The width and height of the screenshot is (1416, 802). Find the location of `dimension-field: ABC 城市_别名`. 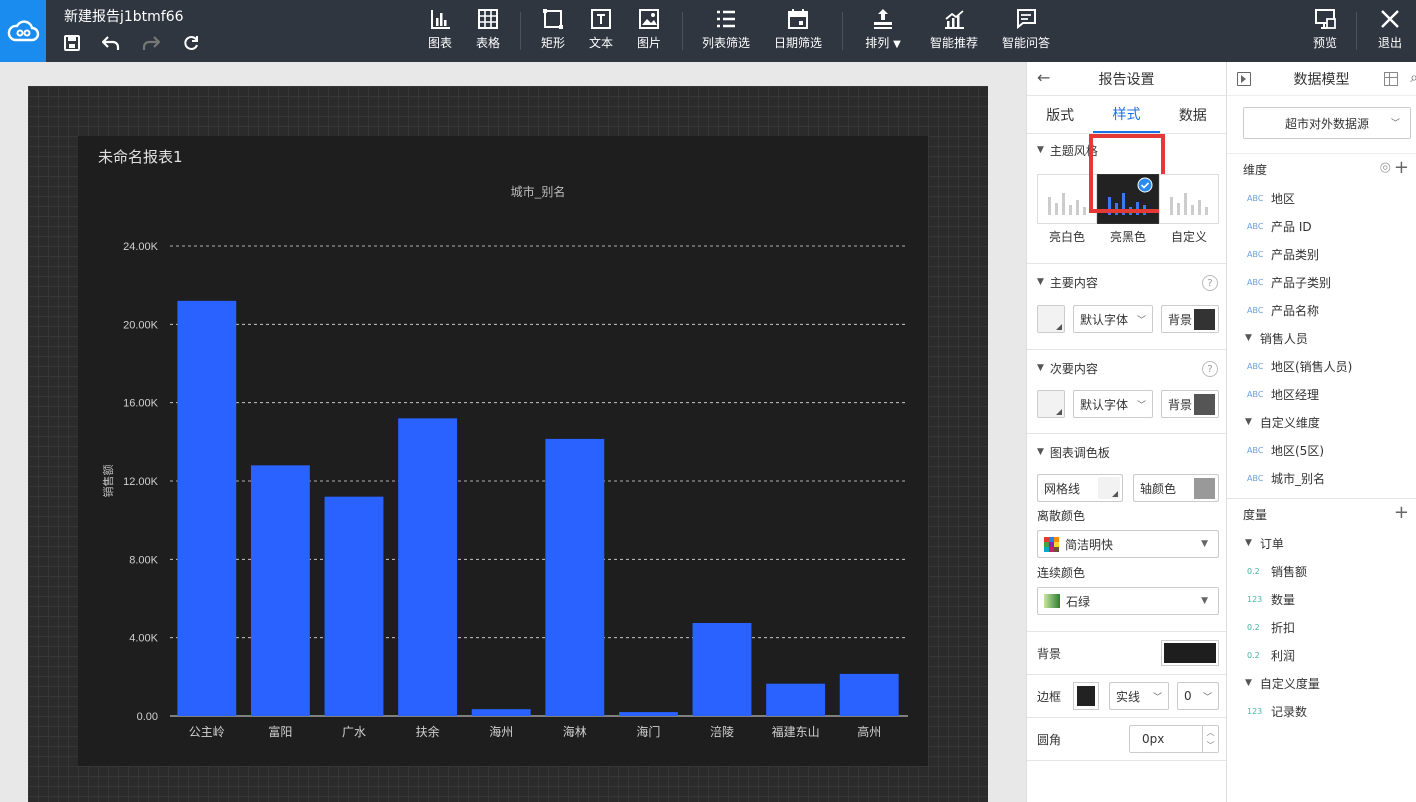

dimension-field: ABC 城市_别名 is located at coordinates (1321, 478).